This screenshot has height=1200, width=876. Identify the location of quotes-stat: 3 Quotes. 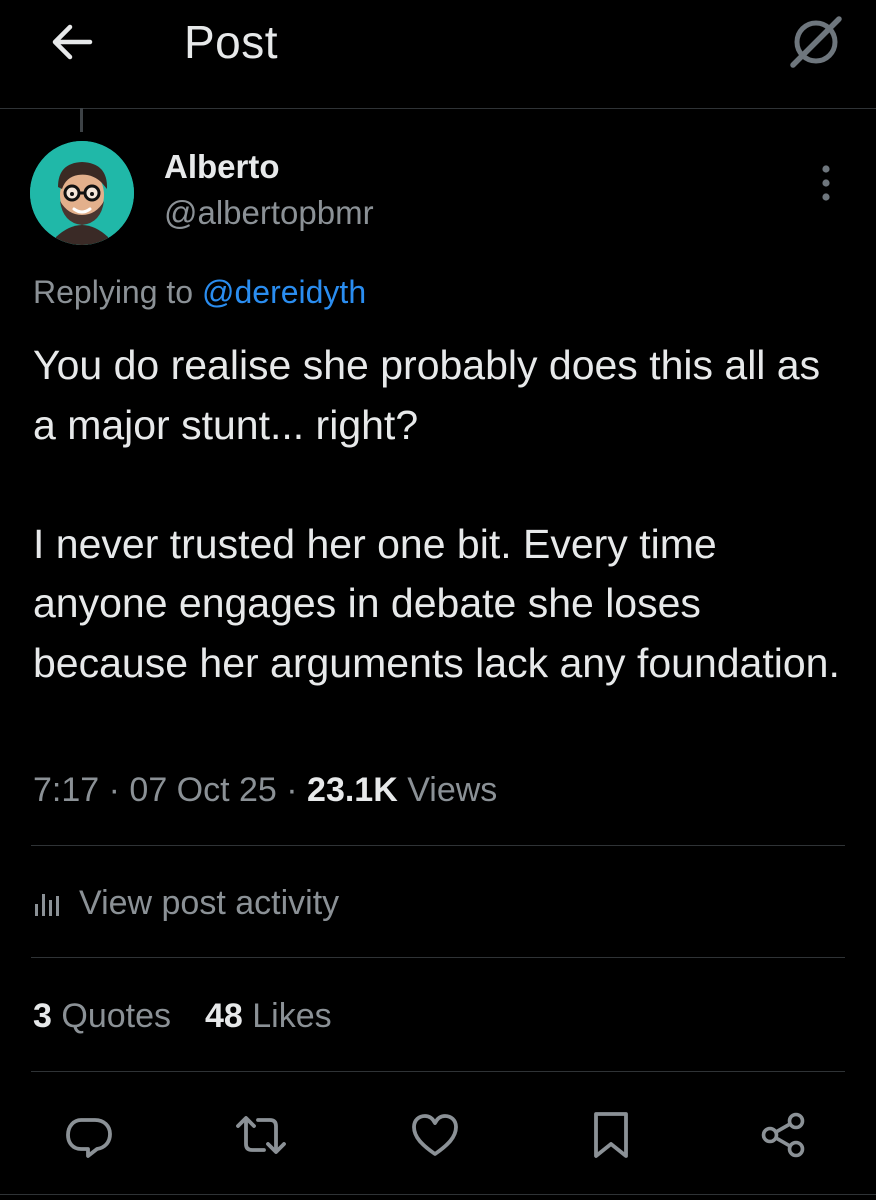
(102, 1016).